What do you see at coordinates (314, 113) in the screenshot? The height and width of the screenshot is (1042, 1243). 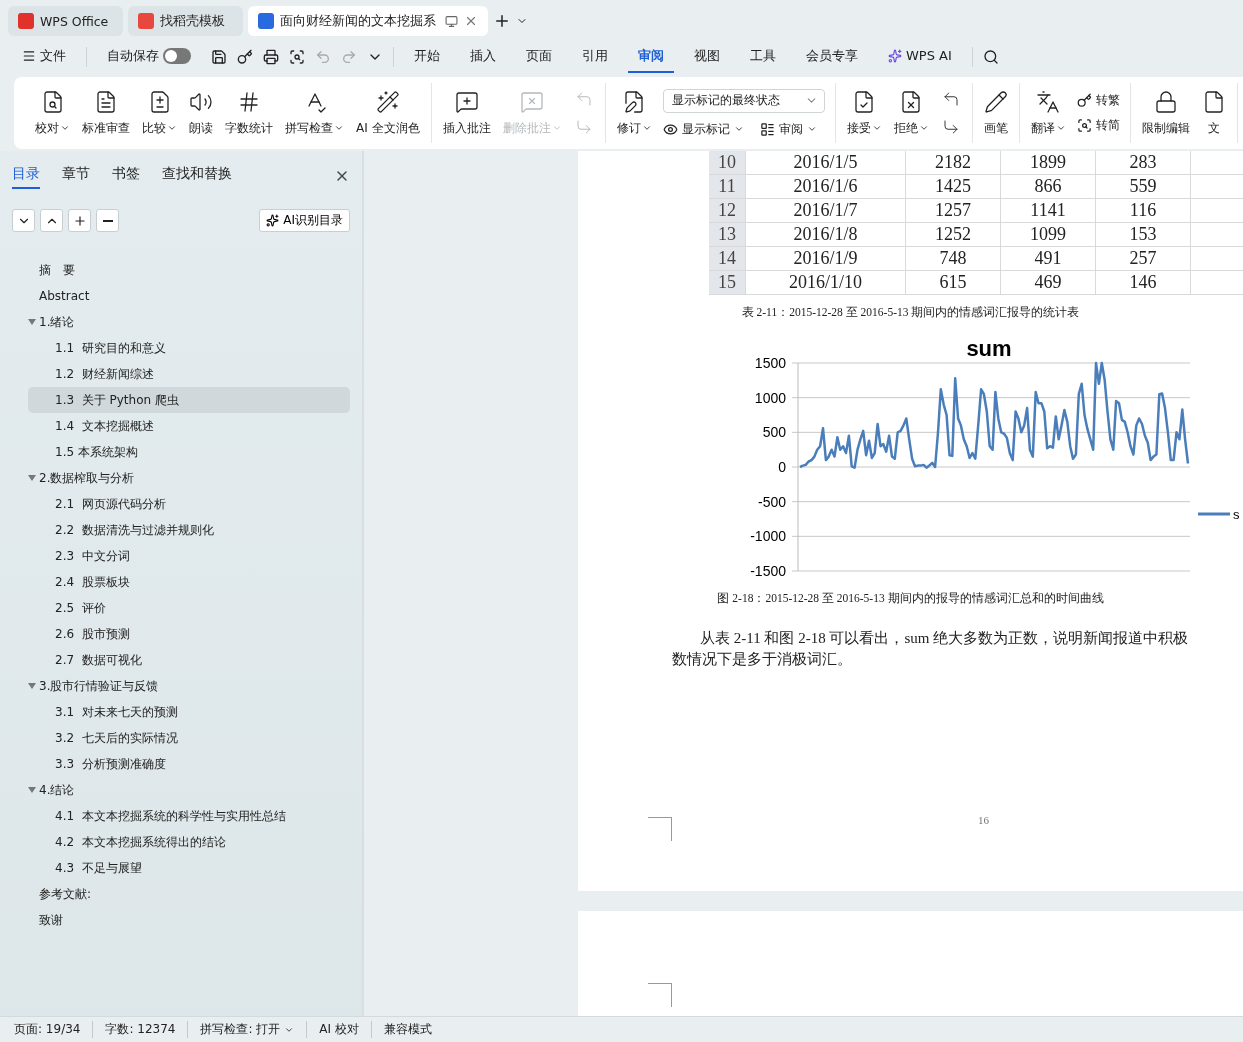 I see `ribbon-button: 拼写检查` at bounding box center [314, 113].